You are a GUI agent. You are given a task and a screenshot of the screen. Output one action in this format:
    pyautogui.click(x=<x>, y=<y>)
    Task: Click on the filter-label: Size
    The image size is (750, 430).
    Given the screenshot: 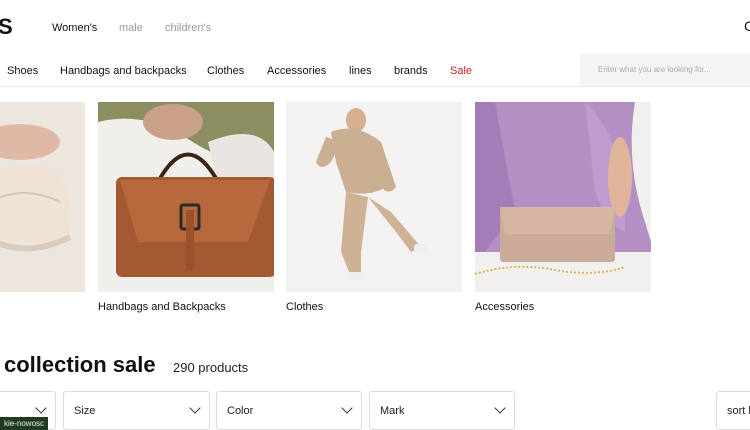 What is the action you would take?
    pyautogui.click(x=85, y=411)
    